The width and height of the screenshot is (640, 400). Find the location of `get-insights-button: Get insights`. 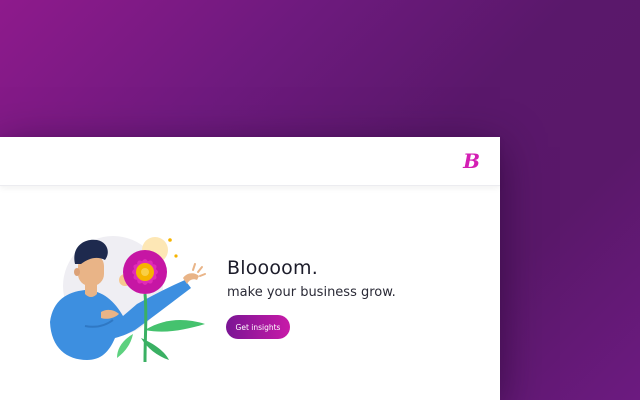

get-insights-button: Get insights is located at coordinates (258, 327).